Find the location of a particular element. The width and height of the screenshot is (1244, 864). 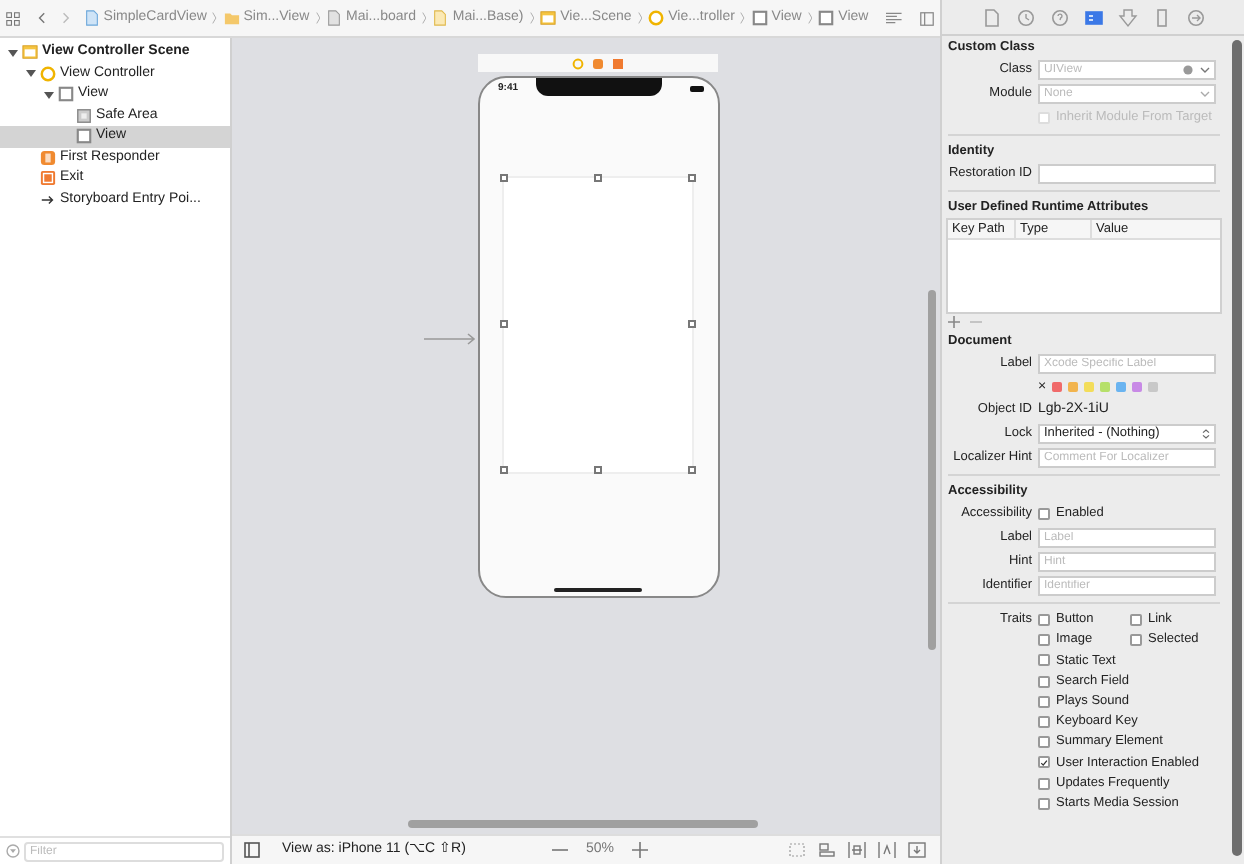

scrollbar is located at coordinates (1237, 448).